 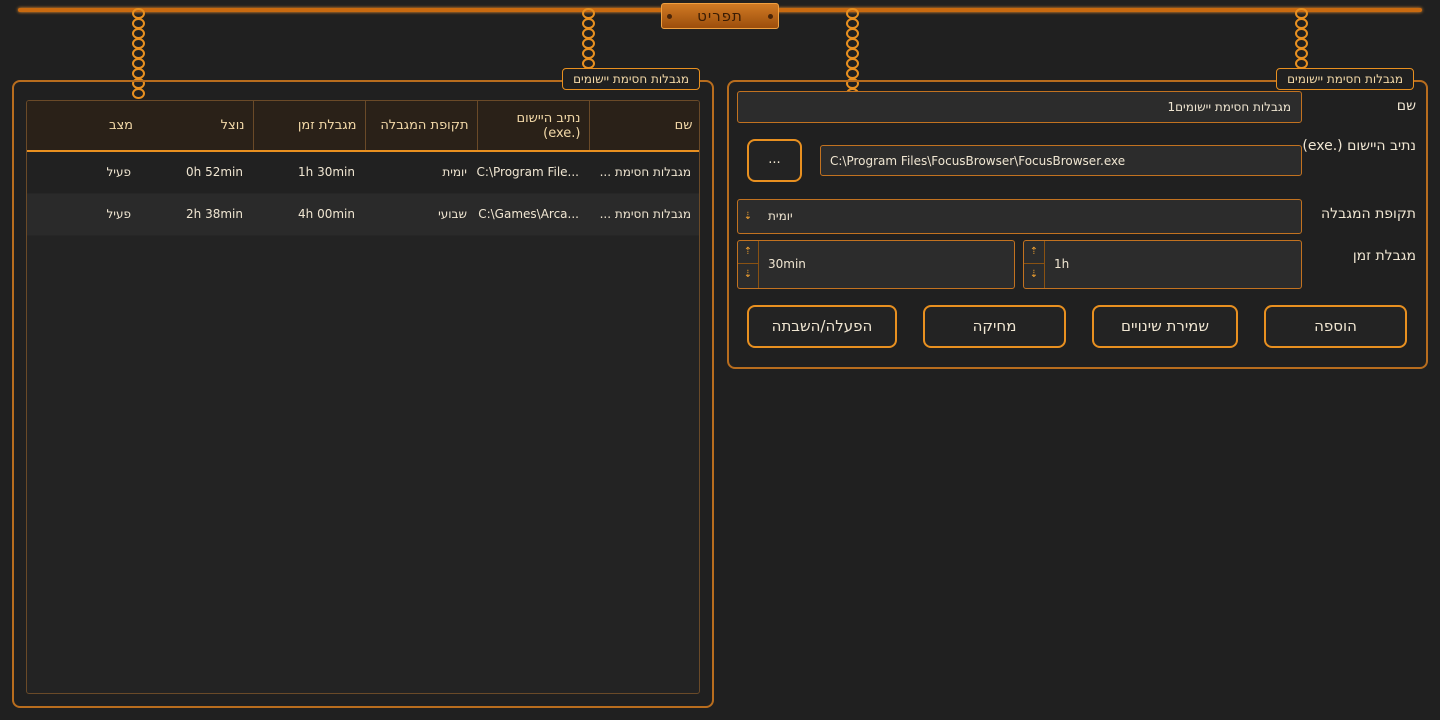 I want to click on column-header-name: שם, so click(x=644, y=126).